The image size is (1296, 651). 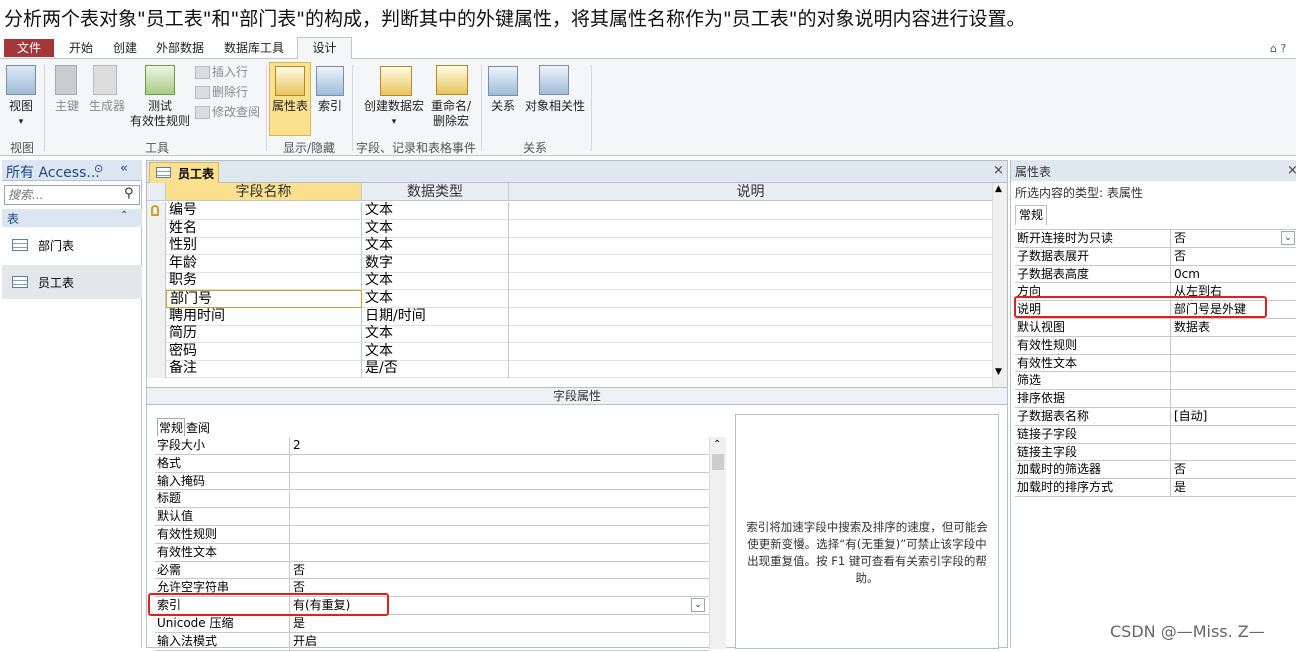 I want to click on field-row: 聘用时间 日期/时间, so click(x=569, y=316).